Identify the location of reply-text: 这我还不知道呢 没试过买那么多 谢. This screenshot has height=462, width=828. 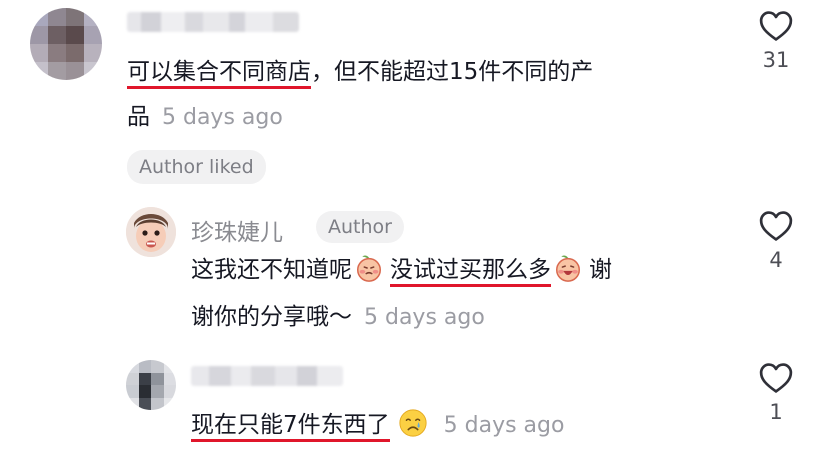
(401, 270).